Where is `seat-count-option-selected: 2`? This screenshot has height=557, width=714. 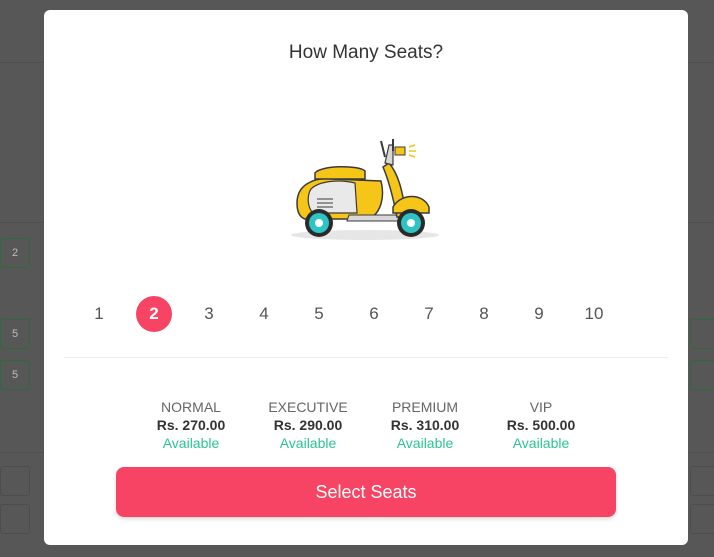
seat-count-option-selected: 2 is located at coordinates (154, 314).